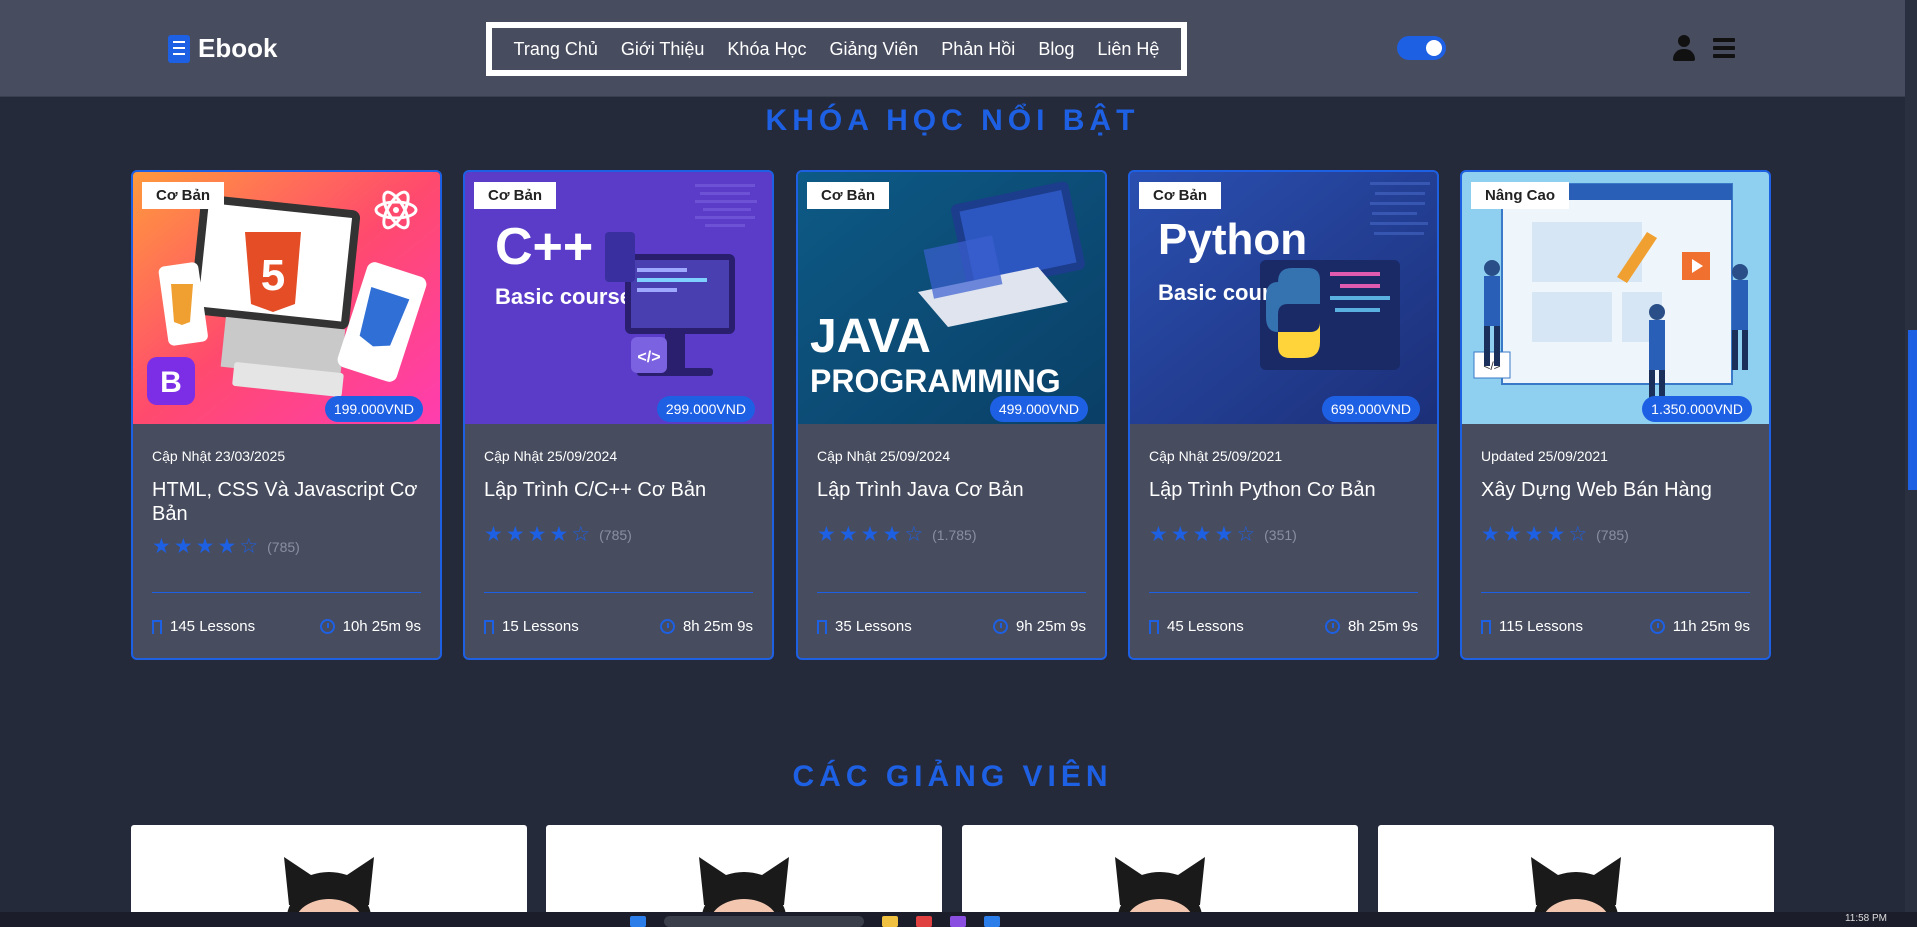 The height and width of the screenshot is (927, 1917). I want to click on updated-date: Cập Nhật 25/09/2024, so click(551, 456).